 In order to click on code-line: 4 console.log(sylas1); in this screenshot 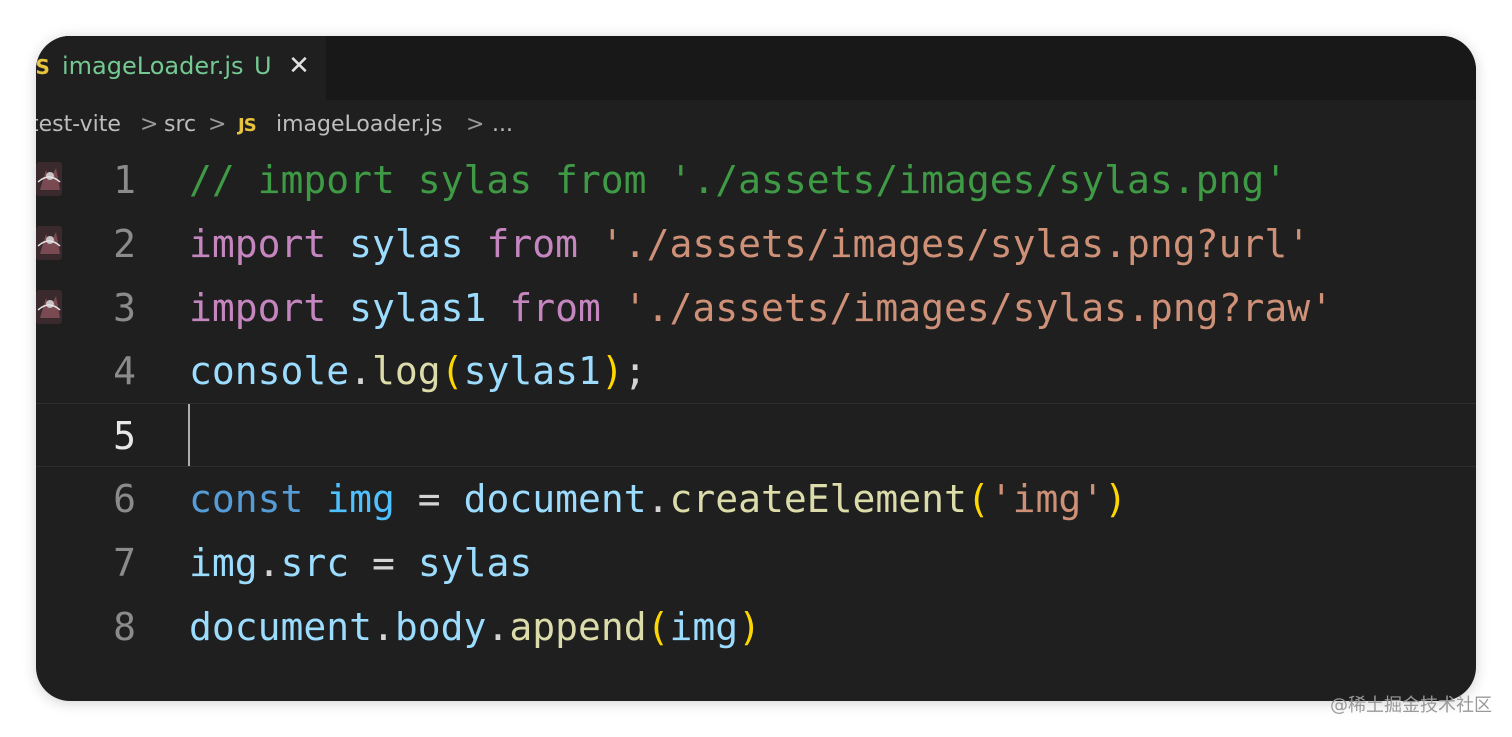, I will do `click(756, 371)`.